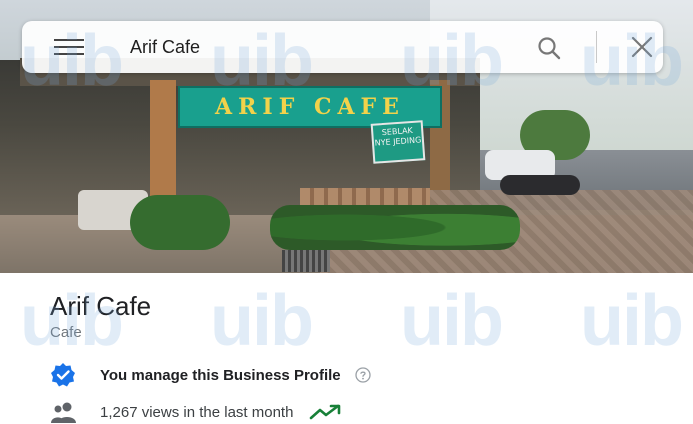 This screenshot has width=693, height=424. Describe the element at coordinates (549, 48) in the screenshot. I see `search-icon` at that location.